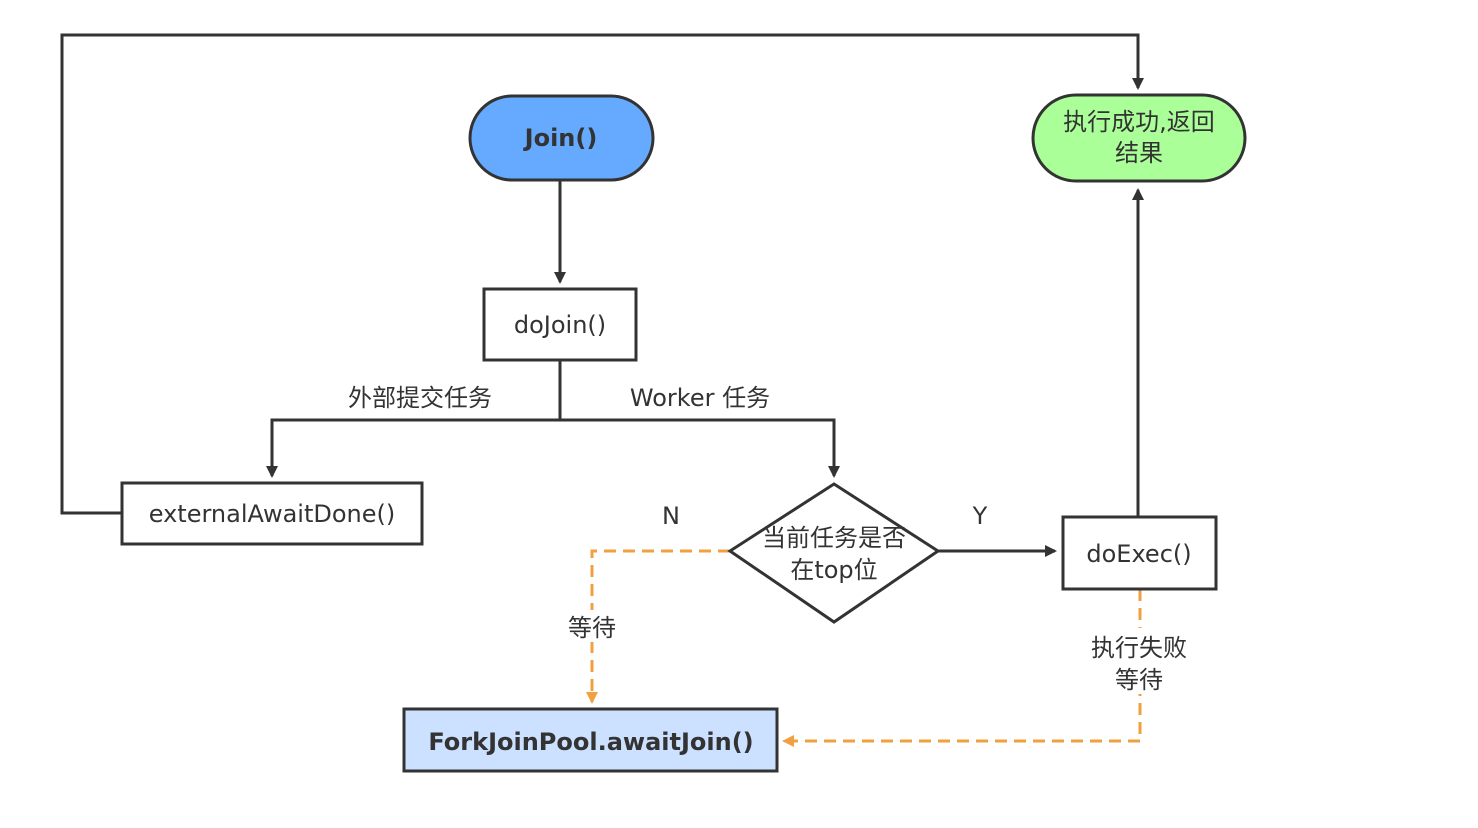  Describe the element at coordinates (413, 448) in the screenshot. I see `edge-to-external-await-done` at that location.